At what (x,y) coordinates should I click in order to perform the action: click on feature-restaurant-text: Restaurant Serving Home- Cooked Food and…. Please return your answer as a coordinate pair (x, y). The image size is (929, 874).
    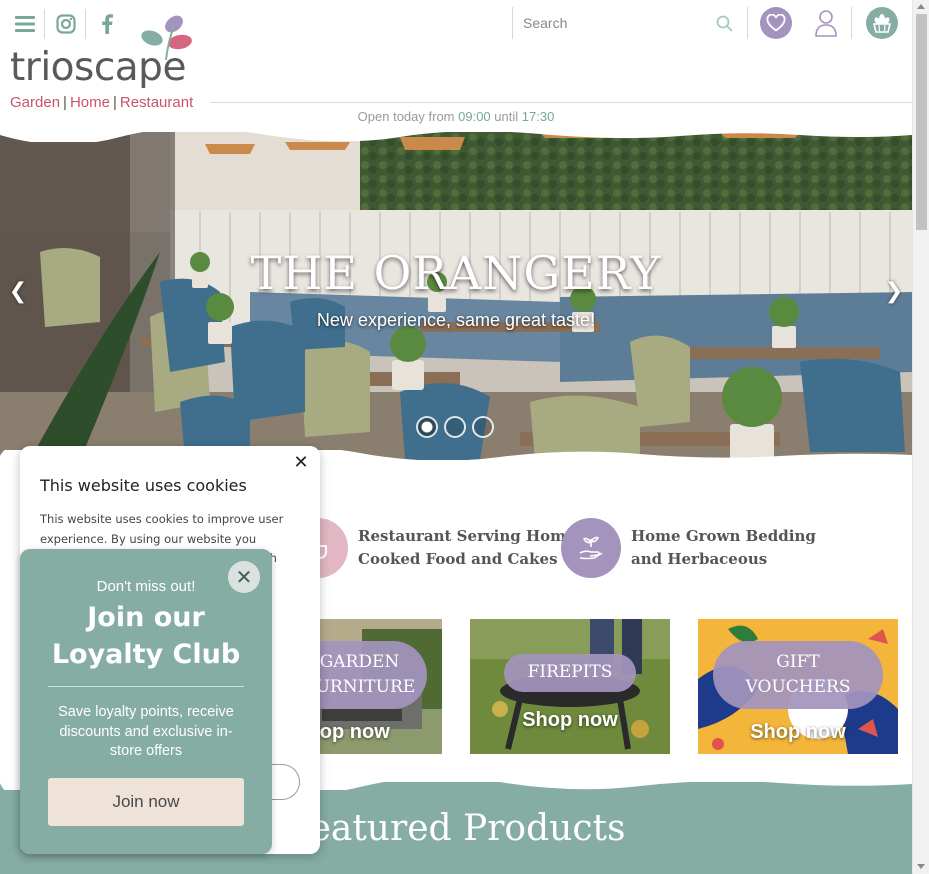
    Looking at the image, I should click on (470, 548).